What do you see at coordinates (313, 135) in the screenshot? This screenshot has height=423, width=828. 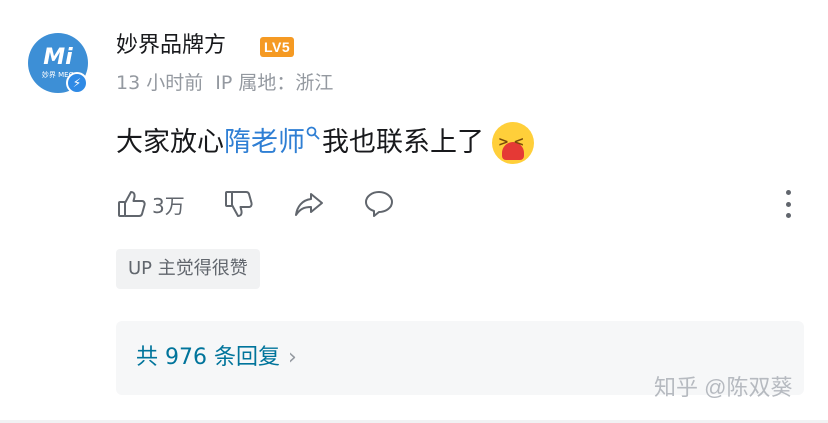 I see `search-icon` at bounding box center [313, 135].